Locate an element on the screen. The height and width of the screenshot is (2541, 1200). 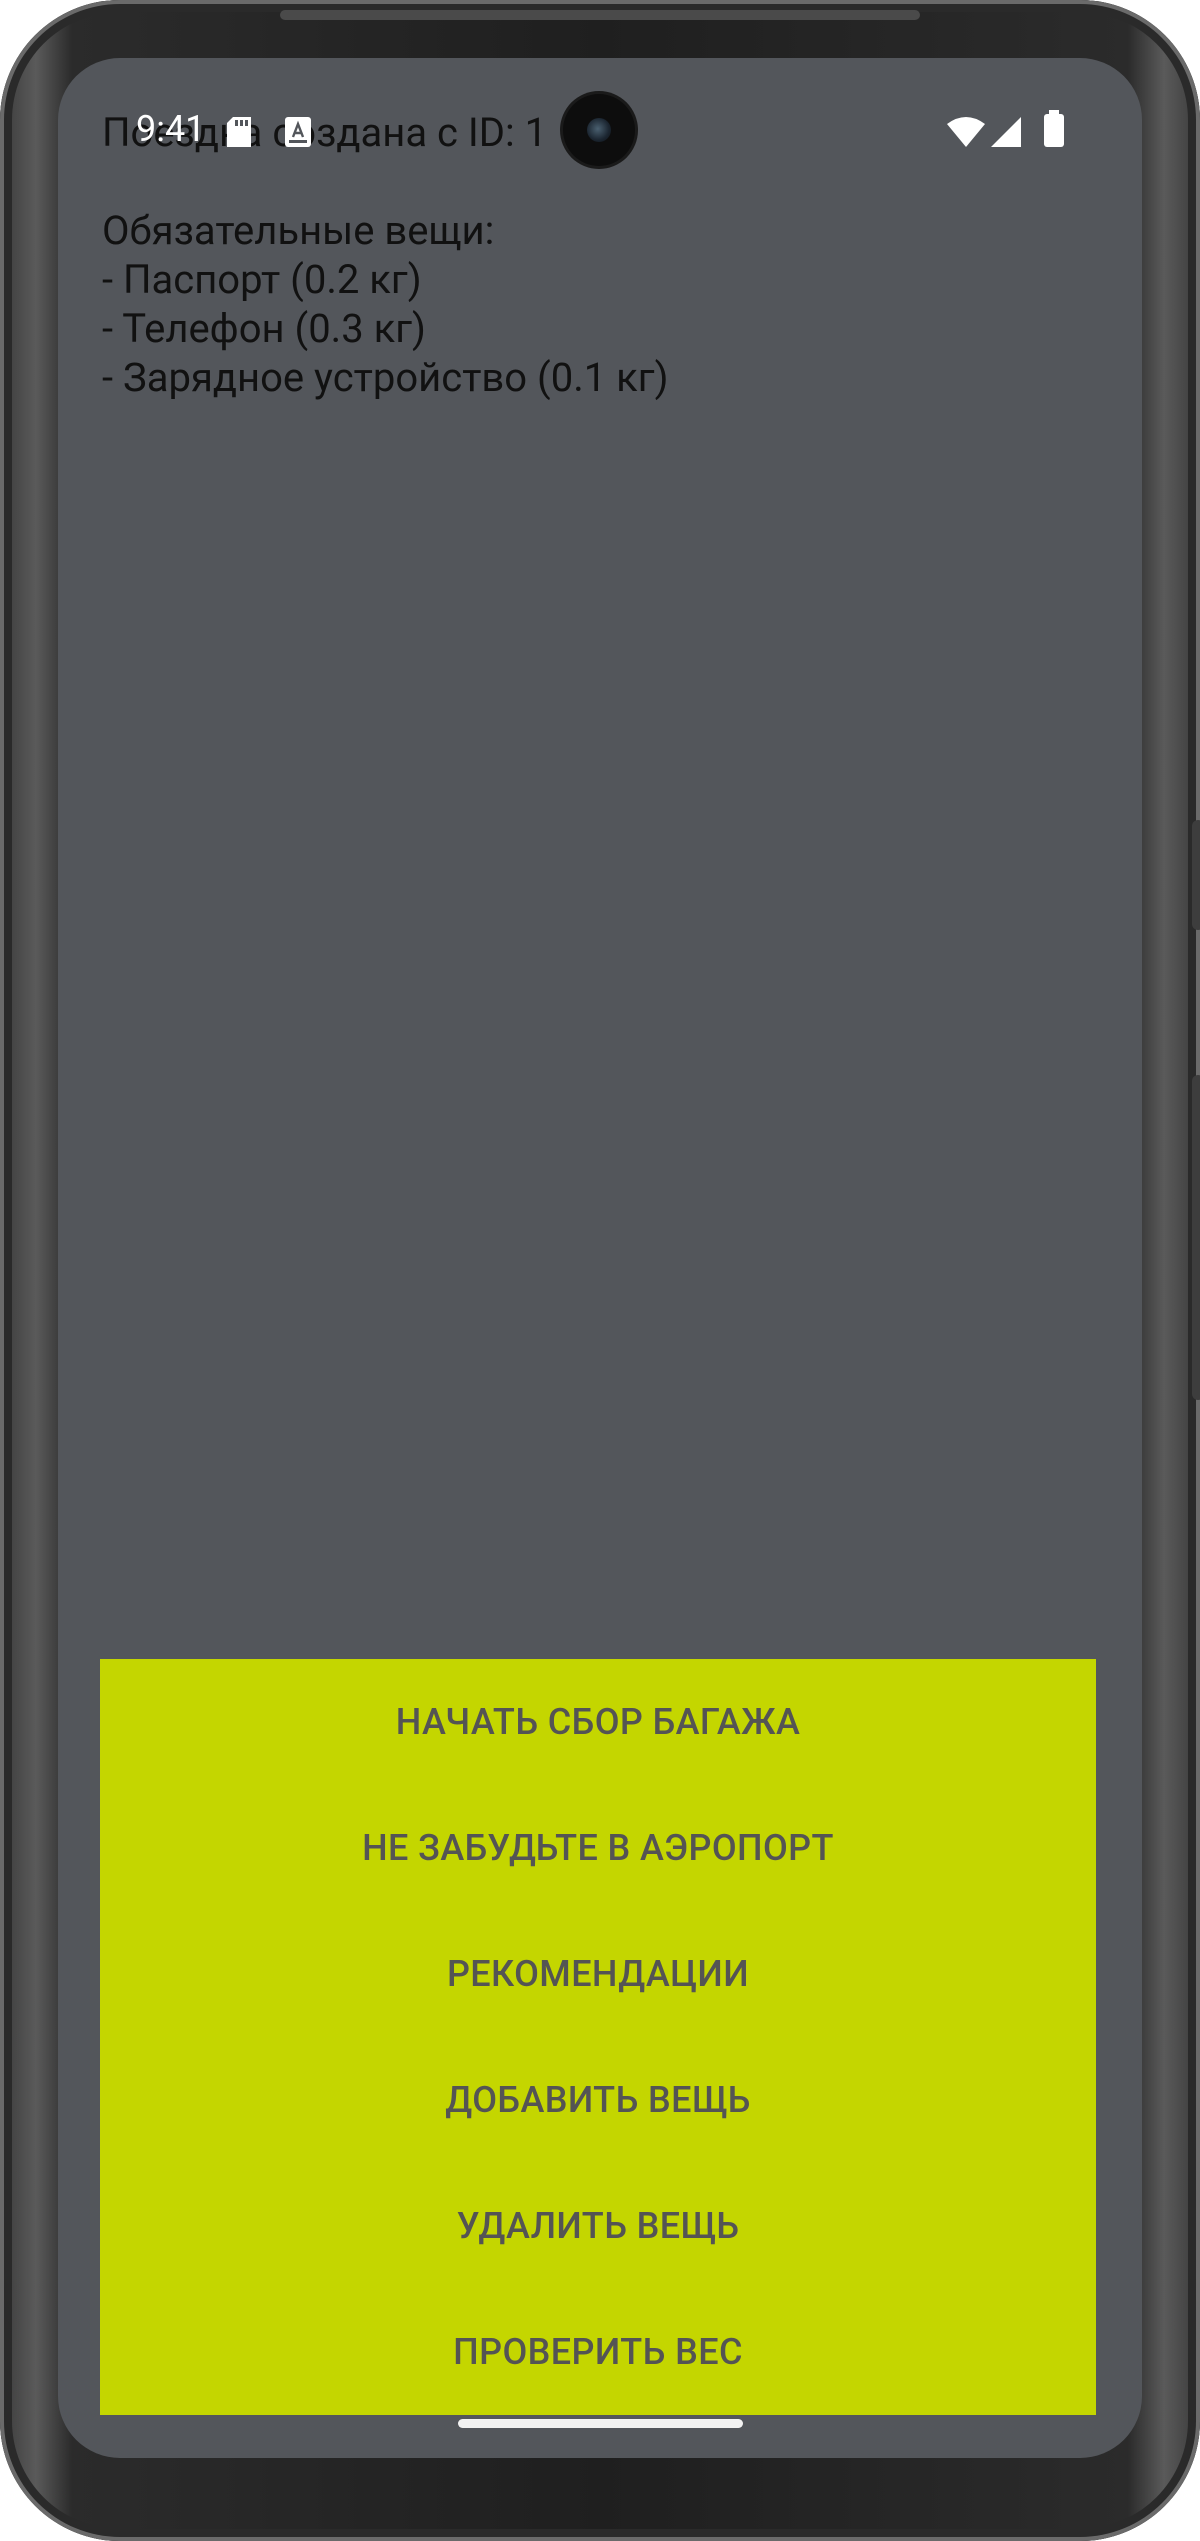
required-items-header: Обязательные вещи: is located at coordinates (298, 230).